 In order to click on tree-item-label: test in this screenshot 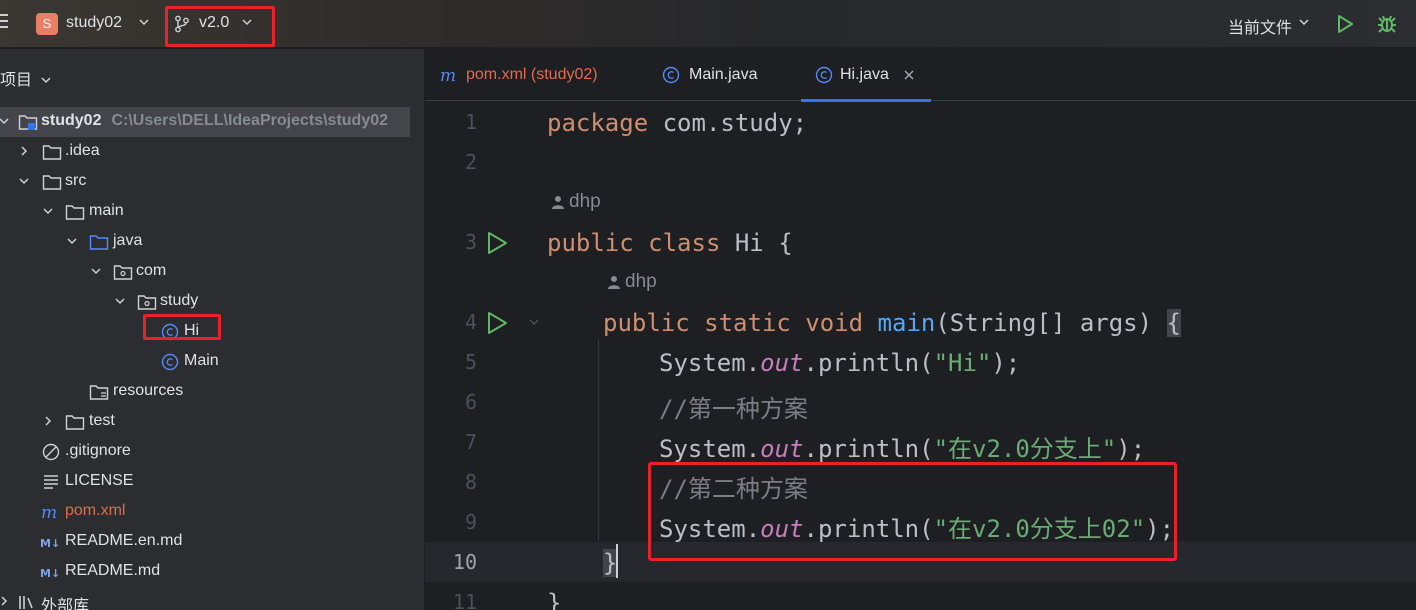, I will do `click(102, 420)`.